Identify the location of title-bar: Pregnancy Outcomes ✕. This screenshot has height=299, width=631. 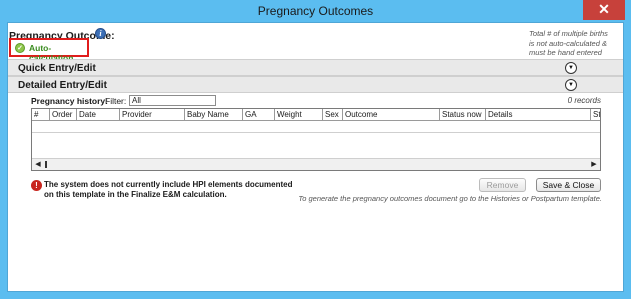
(315, 11).